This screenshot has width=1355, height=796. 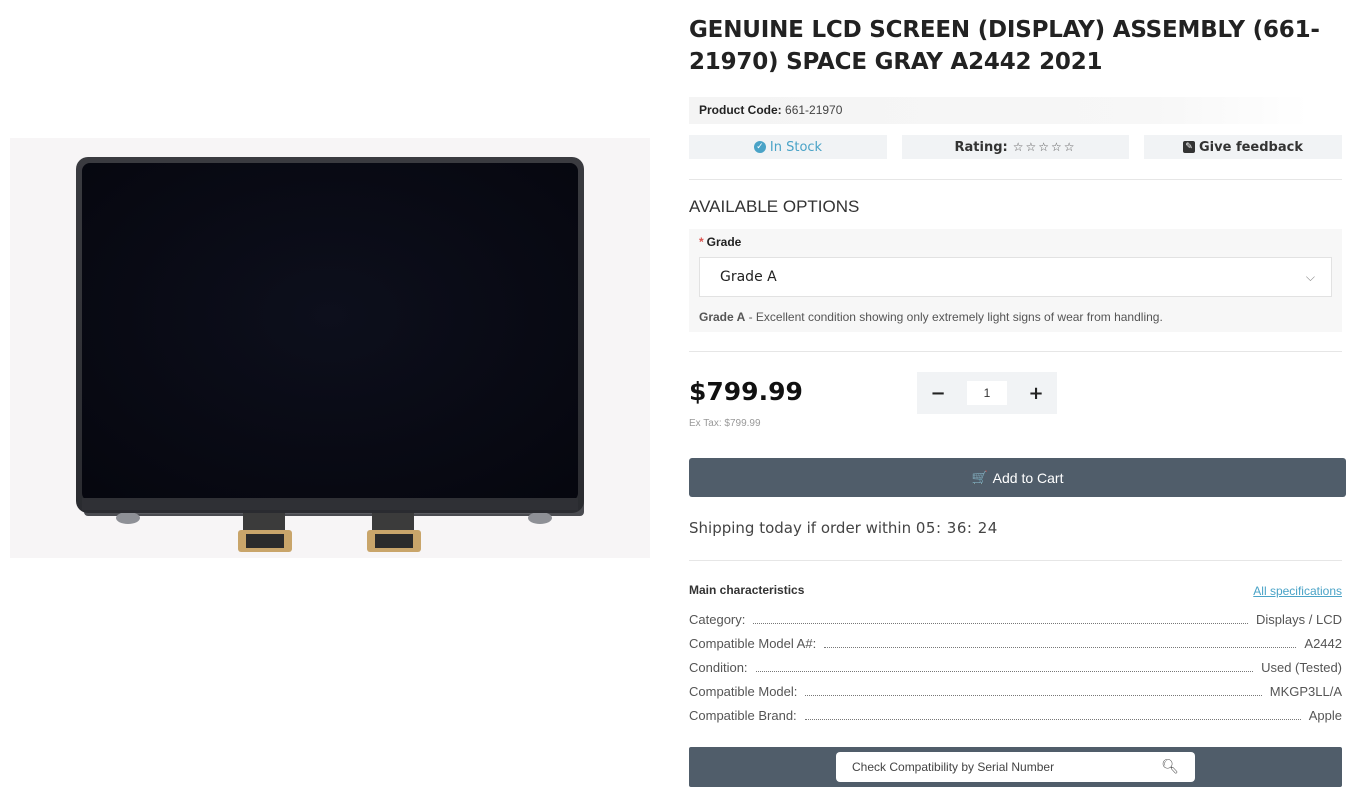 I want to click on serial-number-placeholder: Check Compatibility by Serial Number, so click(x=953, y=767).